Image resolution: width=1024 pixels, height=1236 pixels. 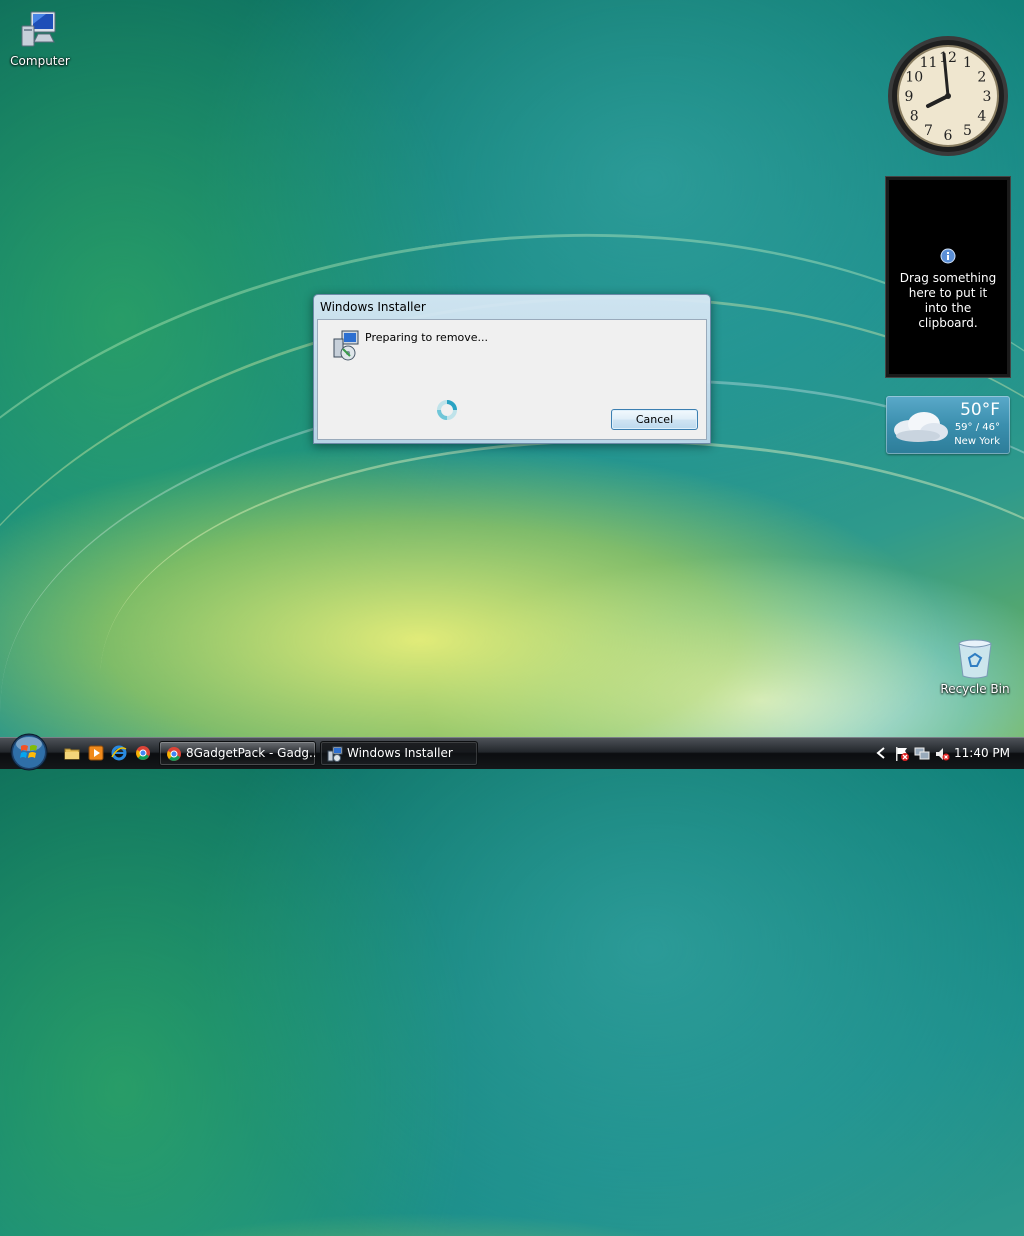 What do you see at coordinates (29, 752) in the screenshot?
I see `start-button` at bounding box center [29, 752].